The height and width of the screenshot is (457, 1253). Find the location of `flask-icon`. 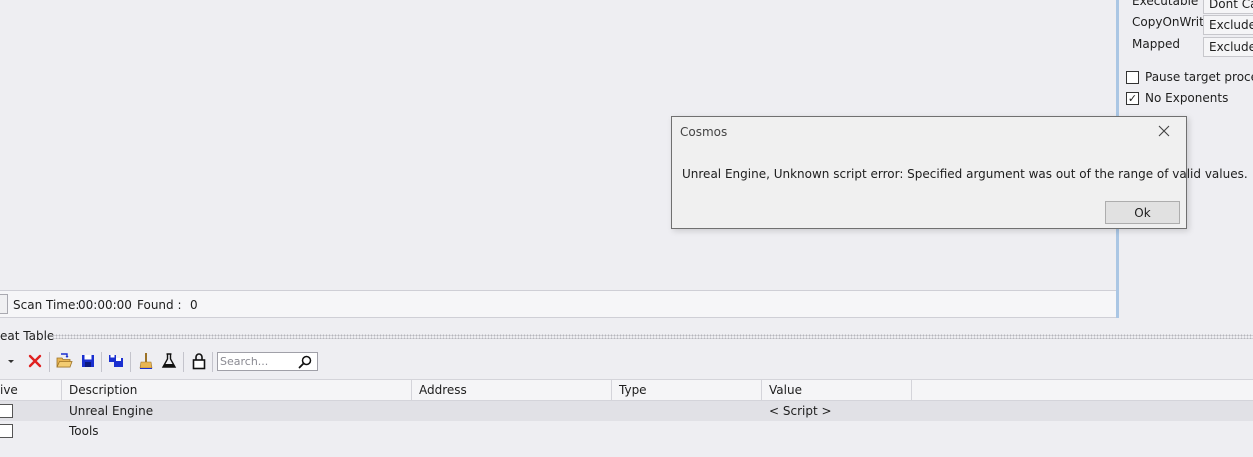

flask-icon is located at coordinates (169, 360).